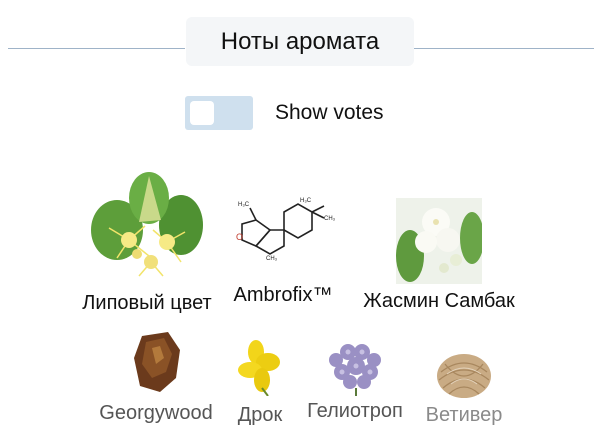 This screenshot has width=600, height=448. What do you see at coordinates (202, 113) in the screenshot?
I see `toggle-knob` at bounding box center [202, 113].